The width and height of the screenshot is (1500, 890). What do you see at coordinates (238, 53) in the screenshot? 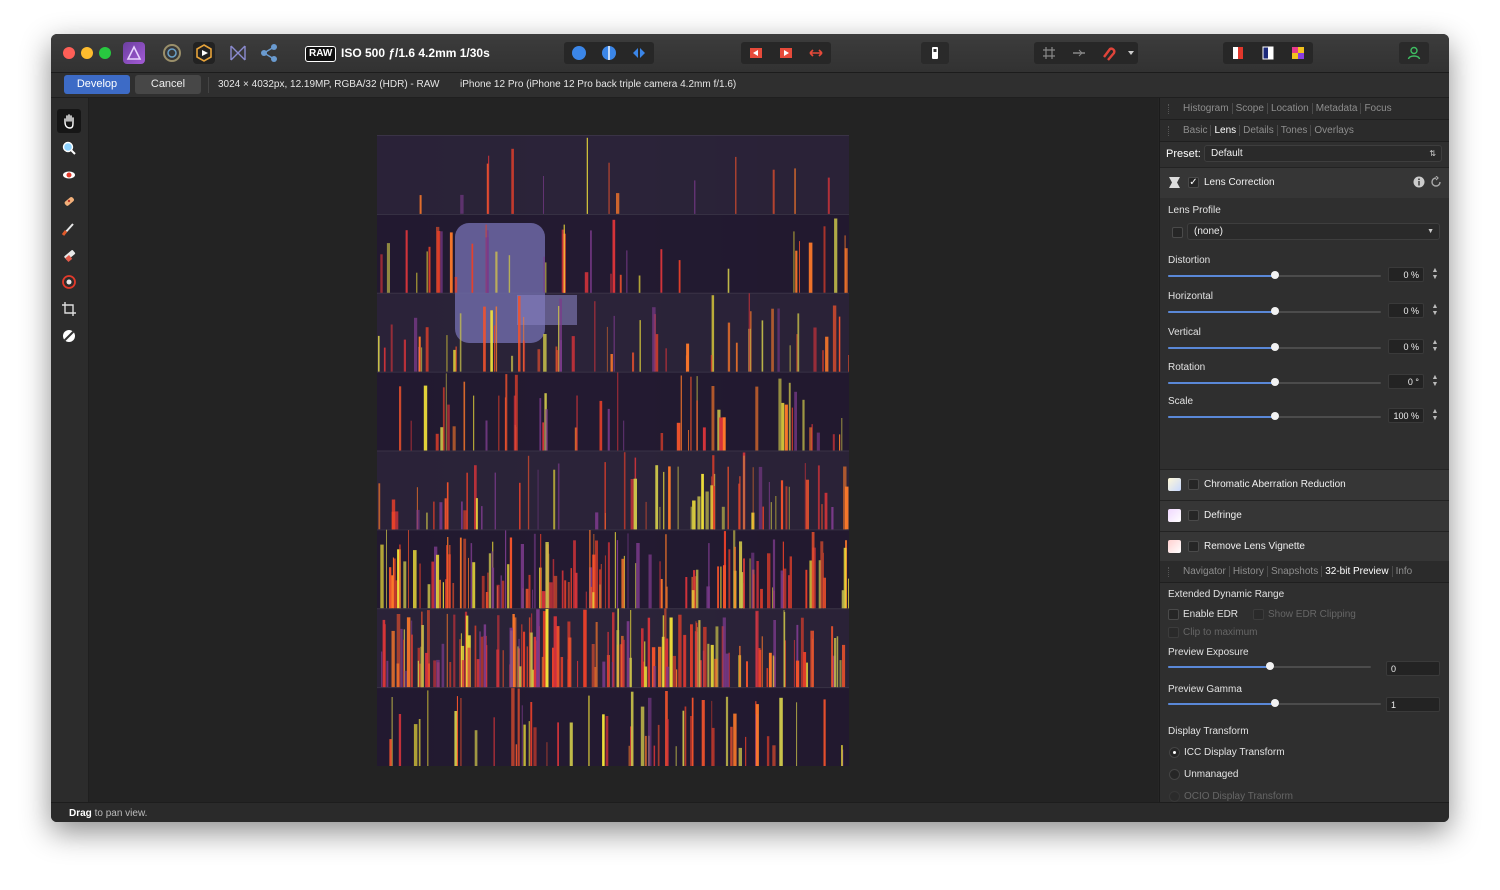
I see `tone-mapping-persona-icon` at bounding box center [238, 53].